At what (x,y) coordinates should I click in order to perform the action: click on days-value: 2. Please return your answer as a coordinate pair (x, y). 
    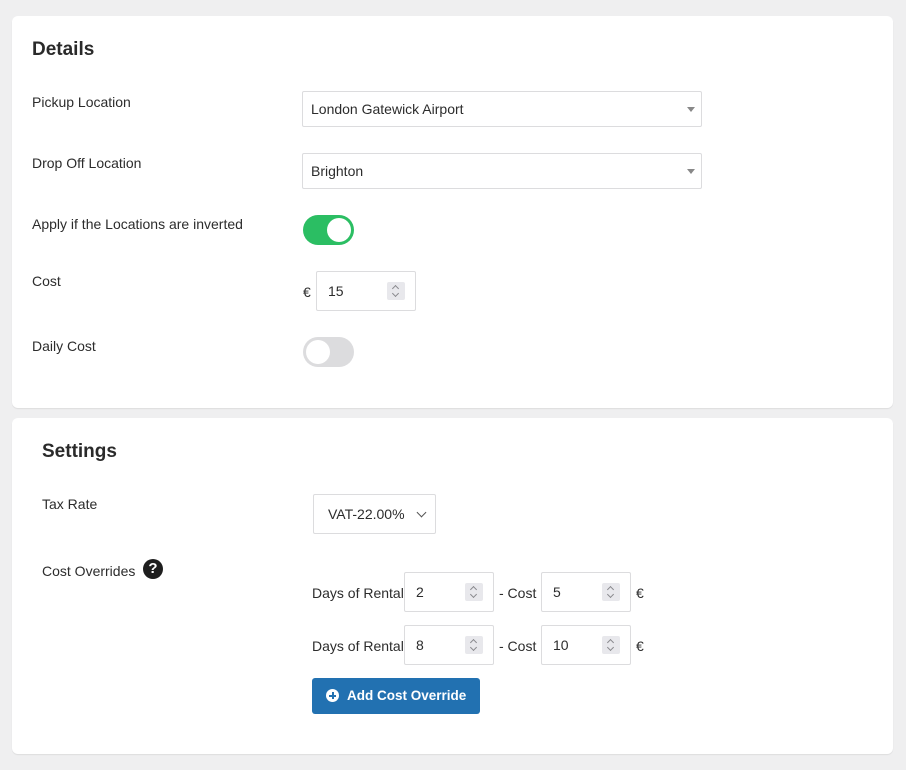
    Looking at the image, I should click on (420, 592).